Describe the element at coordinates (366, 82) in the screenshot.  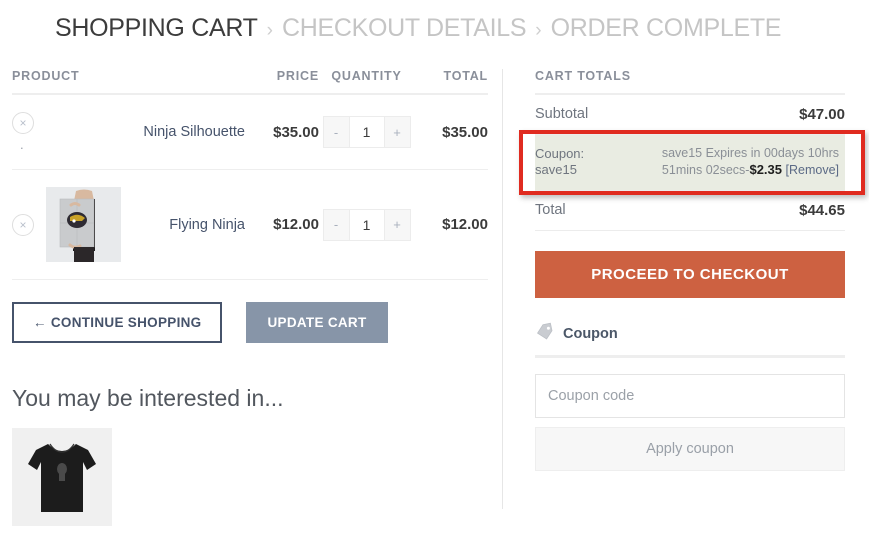
I see `column-header-quantity: QUANTITY` at that location.